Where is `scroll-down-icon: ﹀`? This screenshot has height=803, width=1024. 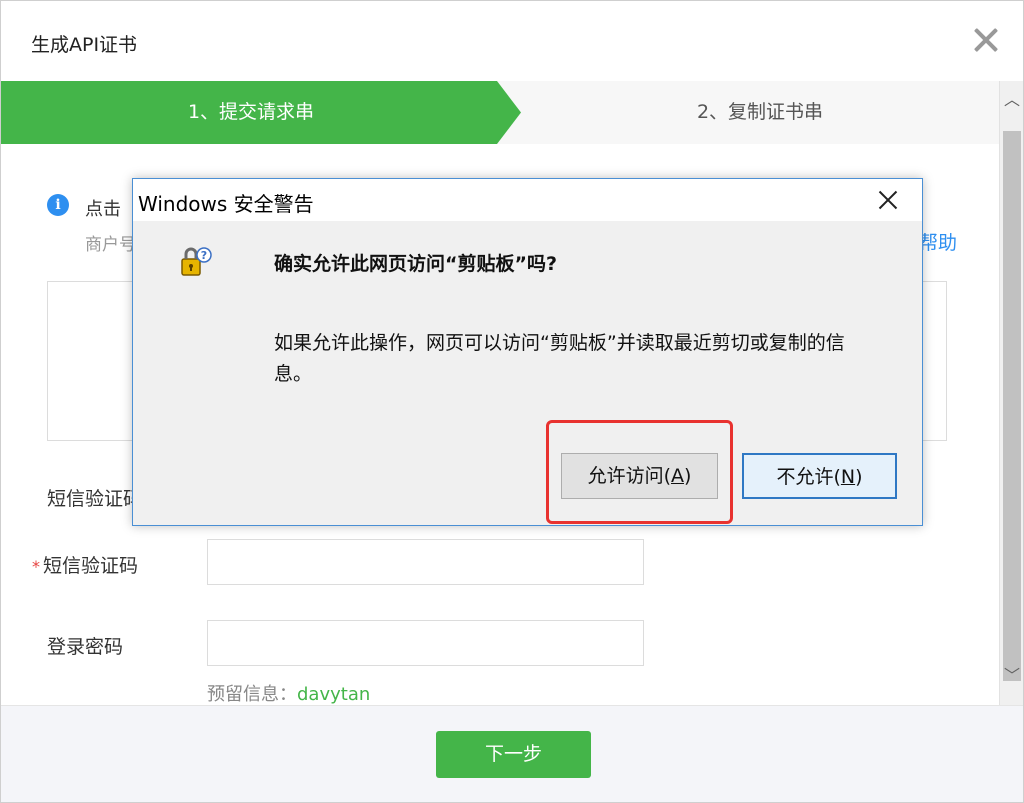 scroll-down-icon: ﹀ is located at coordinates (1012, 676).